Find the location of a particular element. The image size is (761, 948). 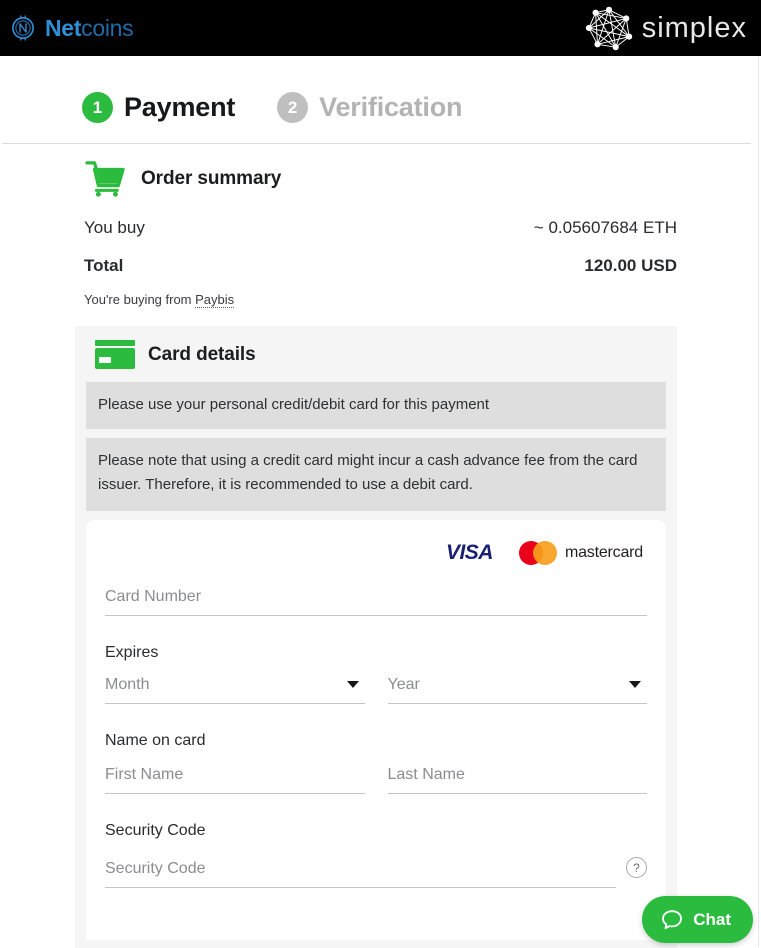

first-name-field is located at coordinates (235, 778).